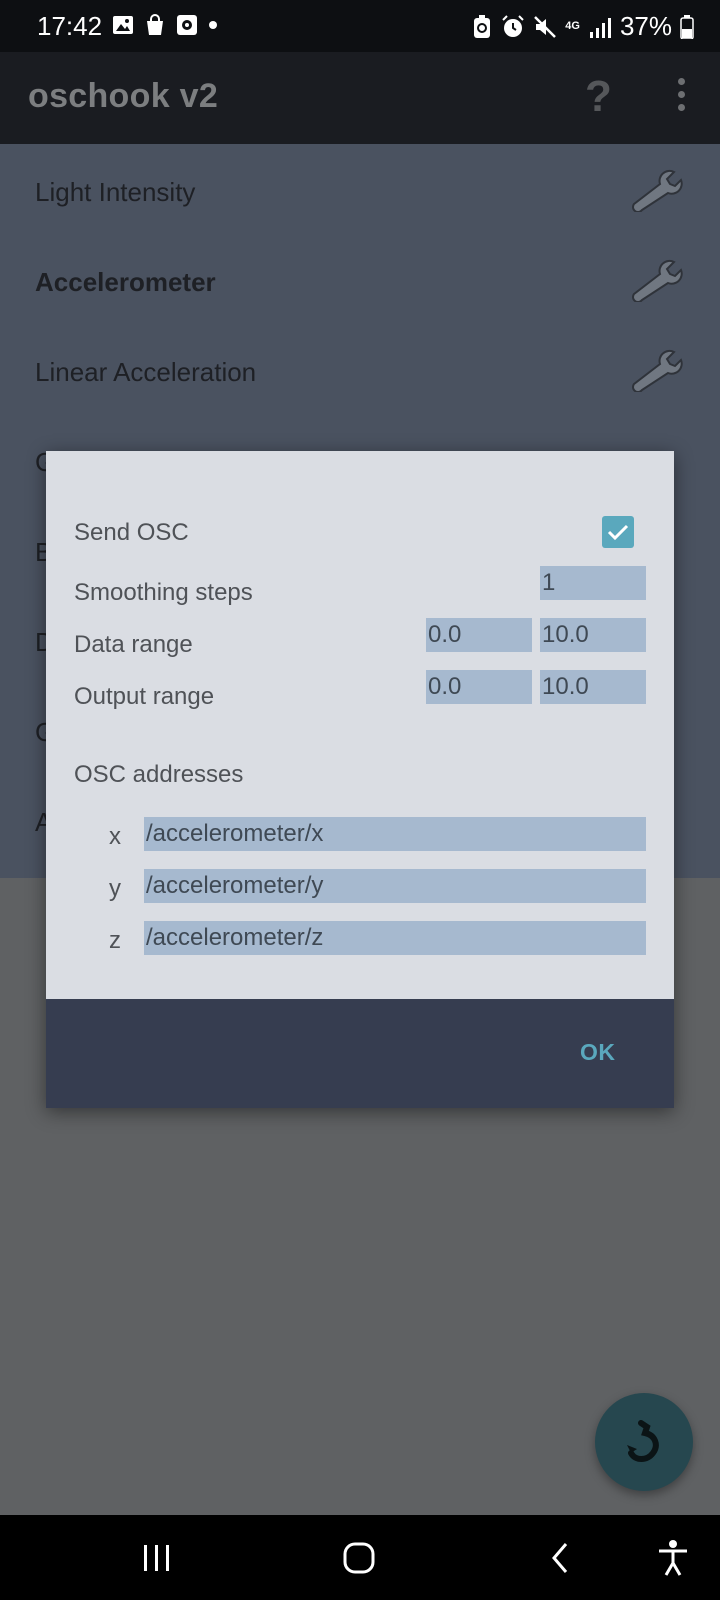  I want to click on checkmark-icon, so click(618, 532).